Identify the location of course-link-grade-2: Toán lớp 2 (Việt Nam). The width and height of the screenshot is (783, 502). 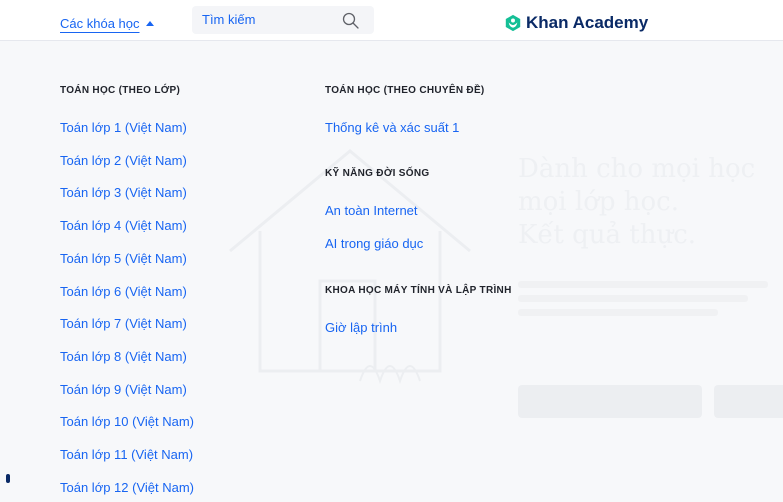
(123, 160).